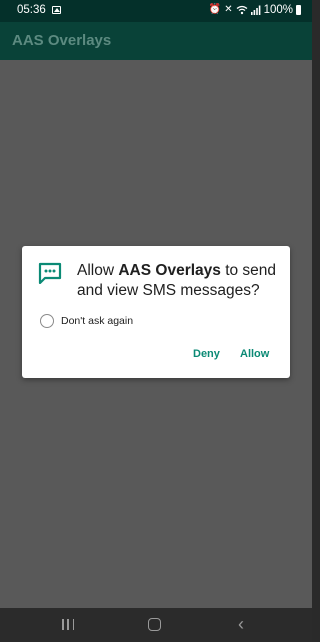  Describe the element at coordinates (50, 273) in the screenshot. I see `sms-icon` at that location.